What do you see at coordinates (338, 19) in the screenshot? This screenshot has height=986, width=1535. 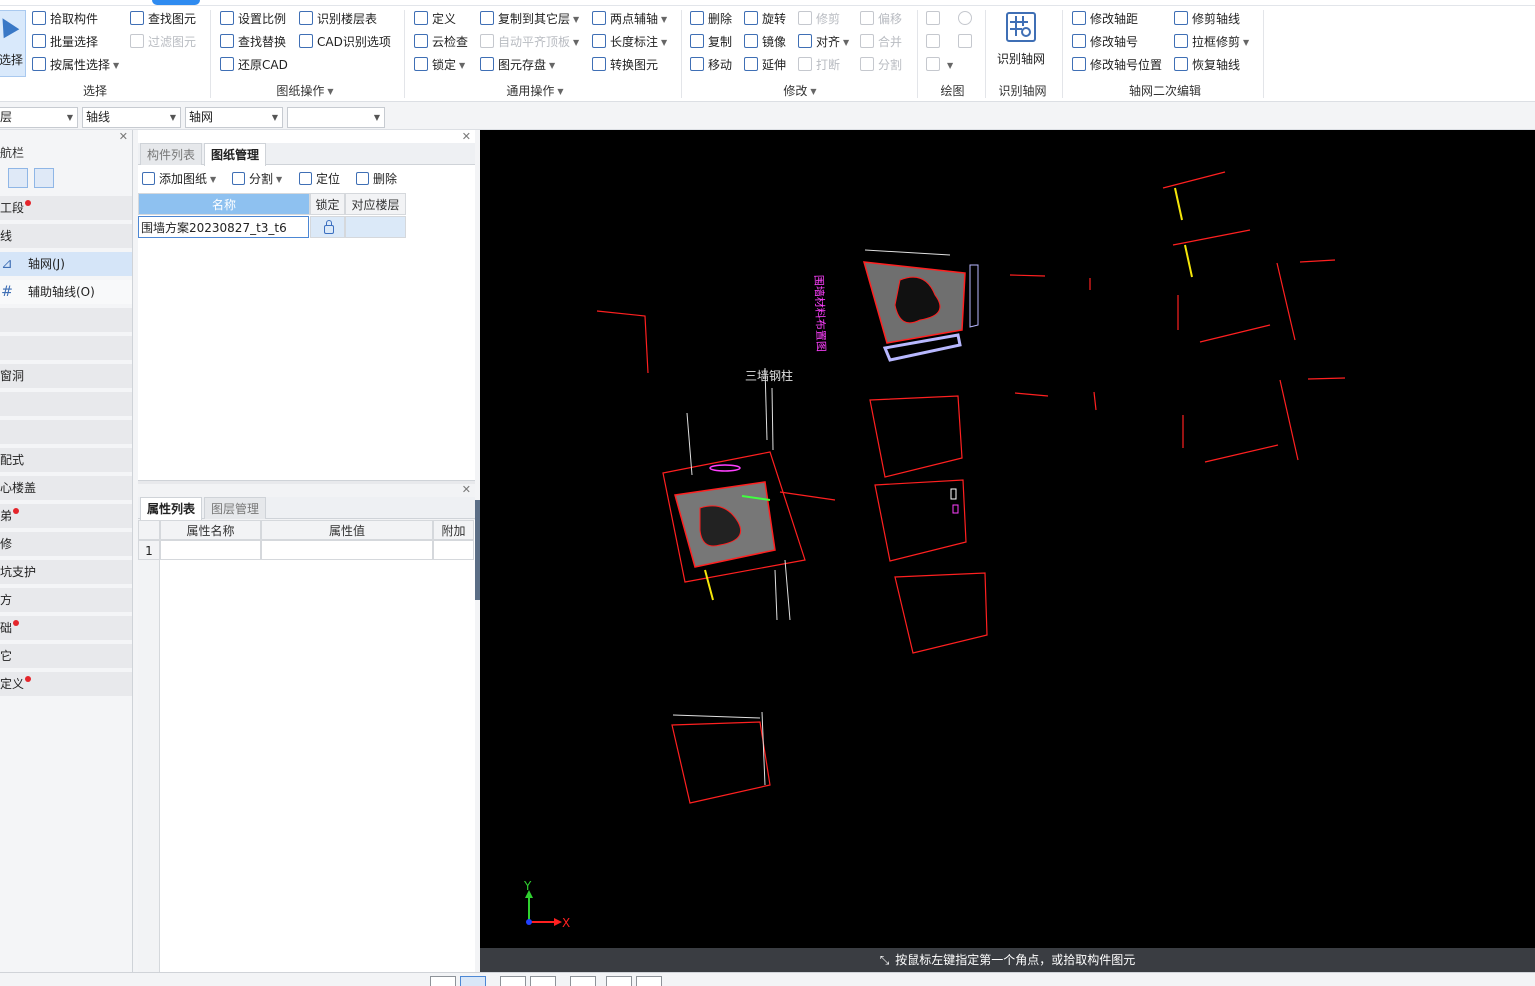 I see `identify-floor-table-button: 识别楼层表` at bounding box center [338, 19].